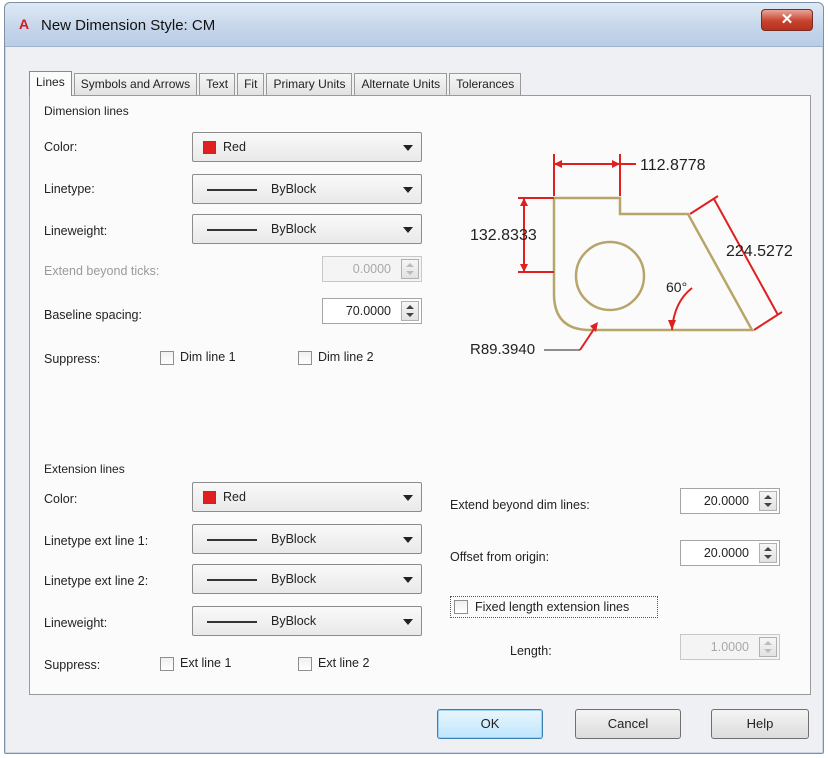 The width and height of the screenshot is (828, 758). I want to click on dim-lineweight-dropdown: ByBlock, so click(307, 229).